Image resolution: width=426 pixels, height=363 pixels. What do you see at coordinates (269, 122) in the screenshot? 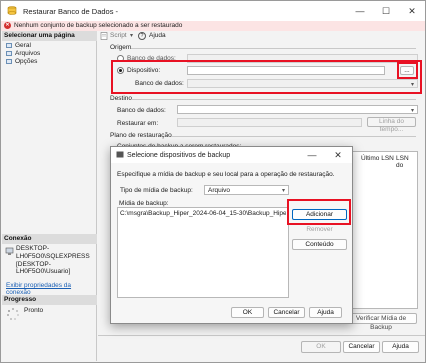
I see `restore-to-field` at bounding box center [269, 122].